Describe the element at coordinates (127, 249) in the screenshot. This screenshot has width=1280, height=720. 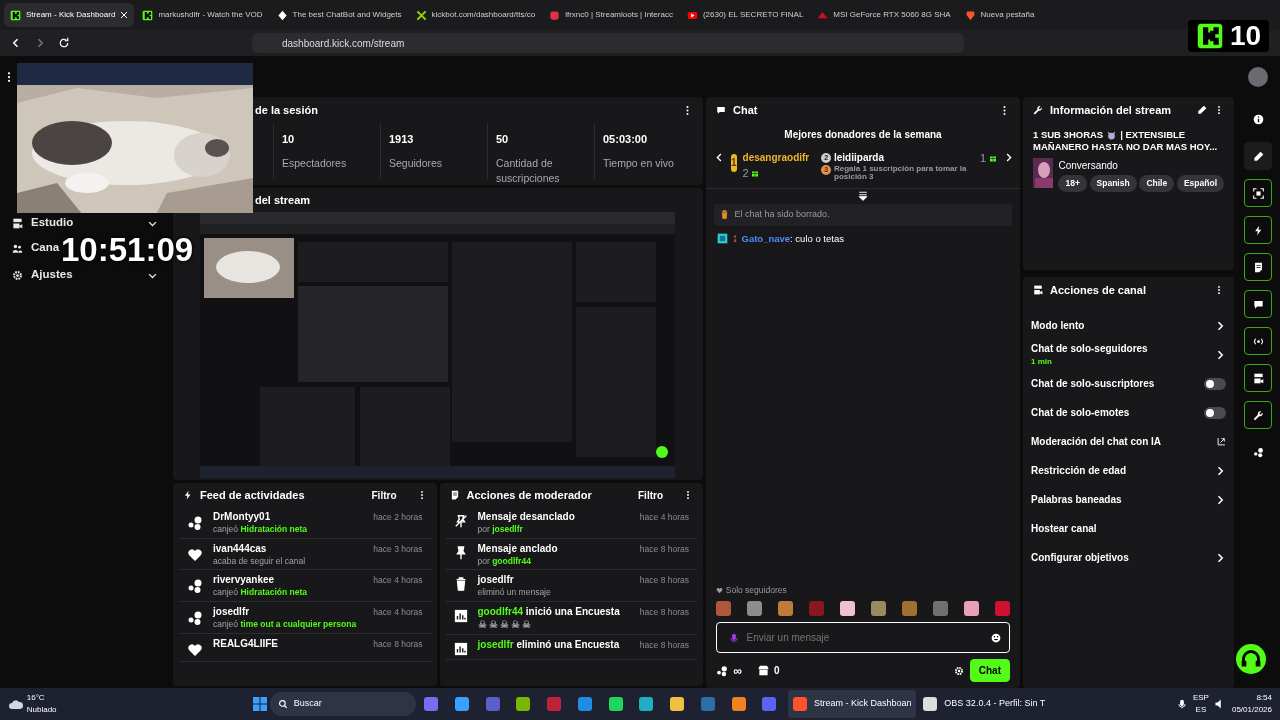
I see `overlay-clock: 10:51:09` at that location.